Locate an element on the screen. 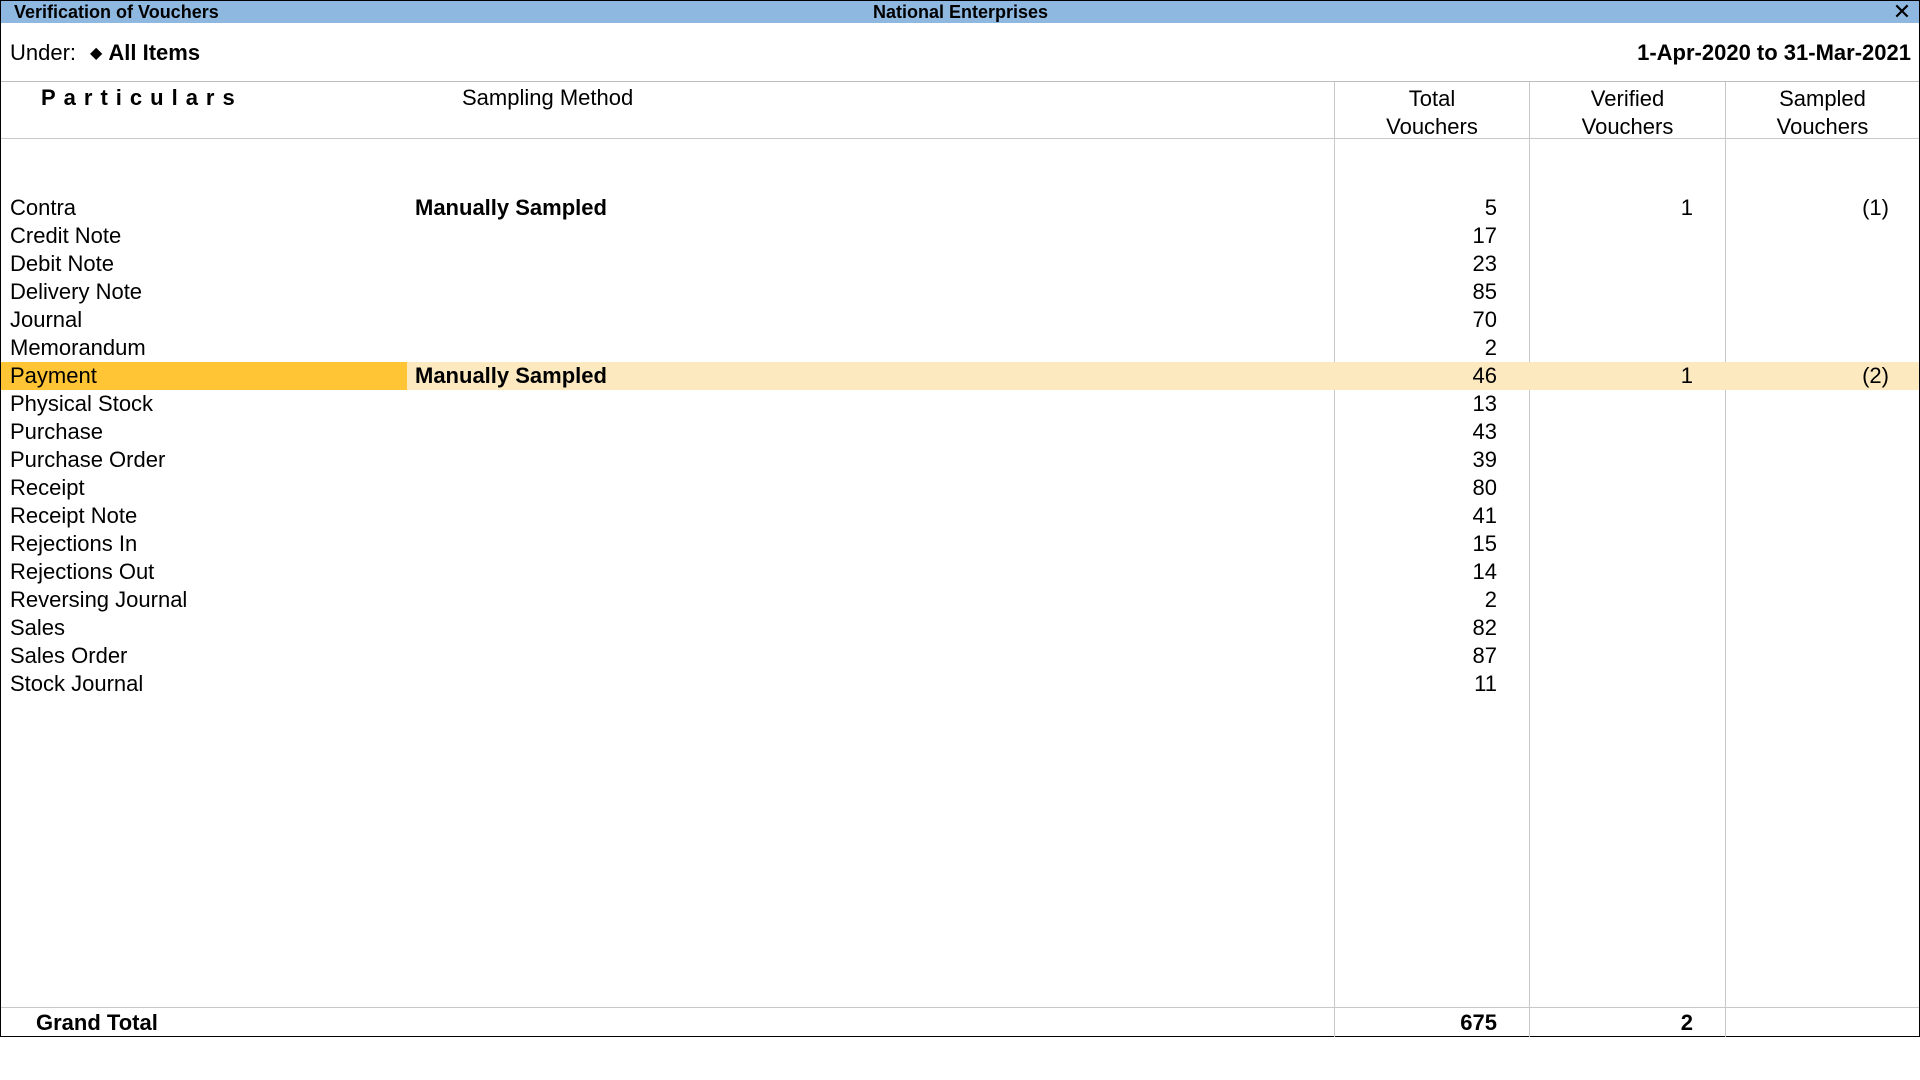 The height and width of the screenshot is (1080, 1920). particulars-cell: Purchase is located at coordinates (56, 431).